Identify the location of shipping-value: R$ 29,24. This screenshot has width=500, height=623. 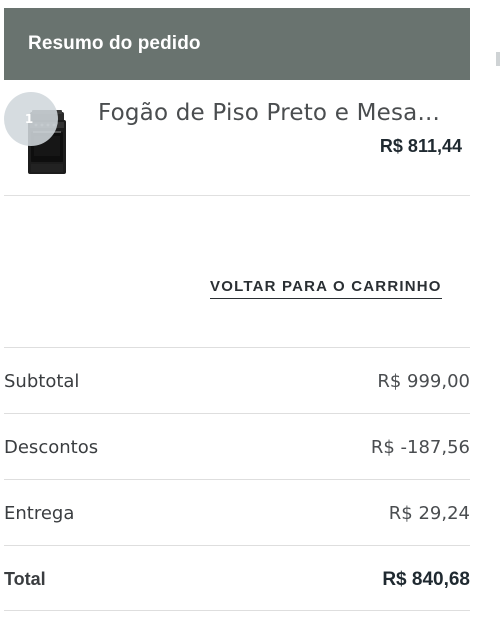
(429, 513).